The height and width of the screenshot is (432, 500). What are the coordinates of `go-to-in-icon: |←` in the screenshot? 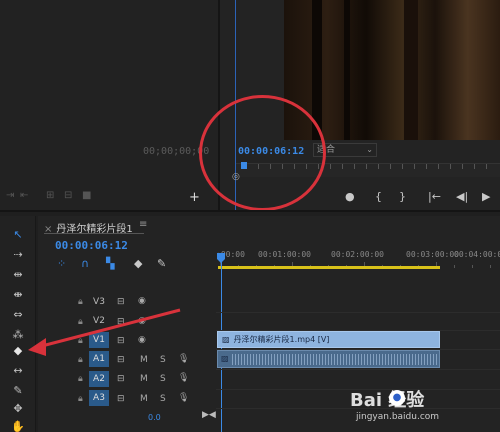 It's located at (434, 196).